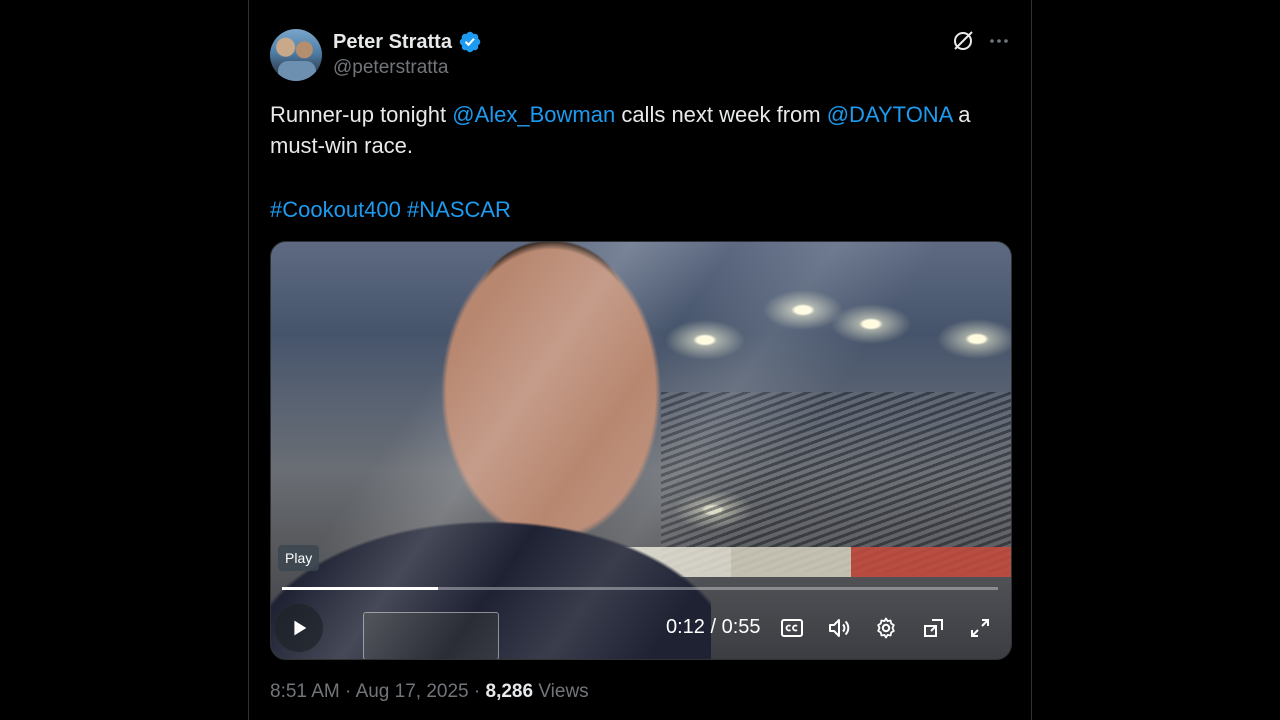 The image size is (1280, 720). I want to click on duration: 0:55, so click(741, 627).